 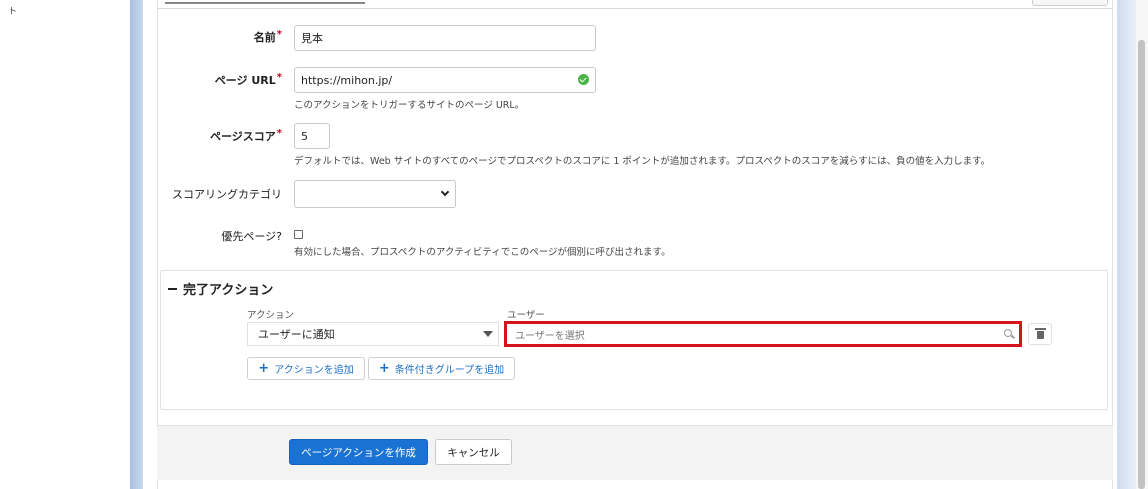 I want to click on search-icon, so click(x=1008, y=333).